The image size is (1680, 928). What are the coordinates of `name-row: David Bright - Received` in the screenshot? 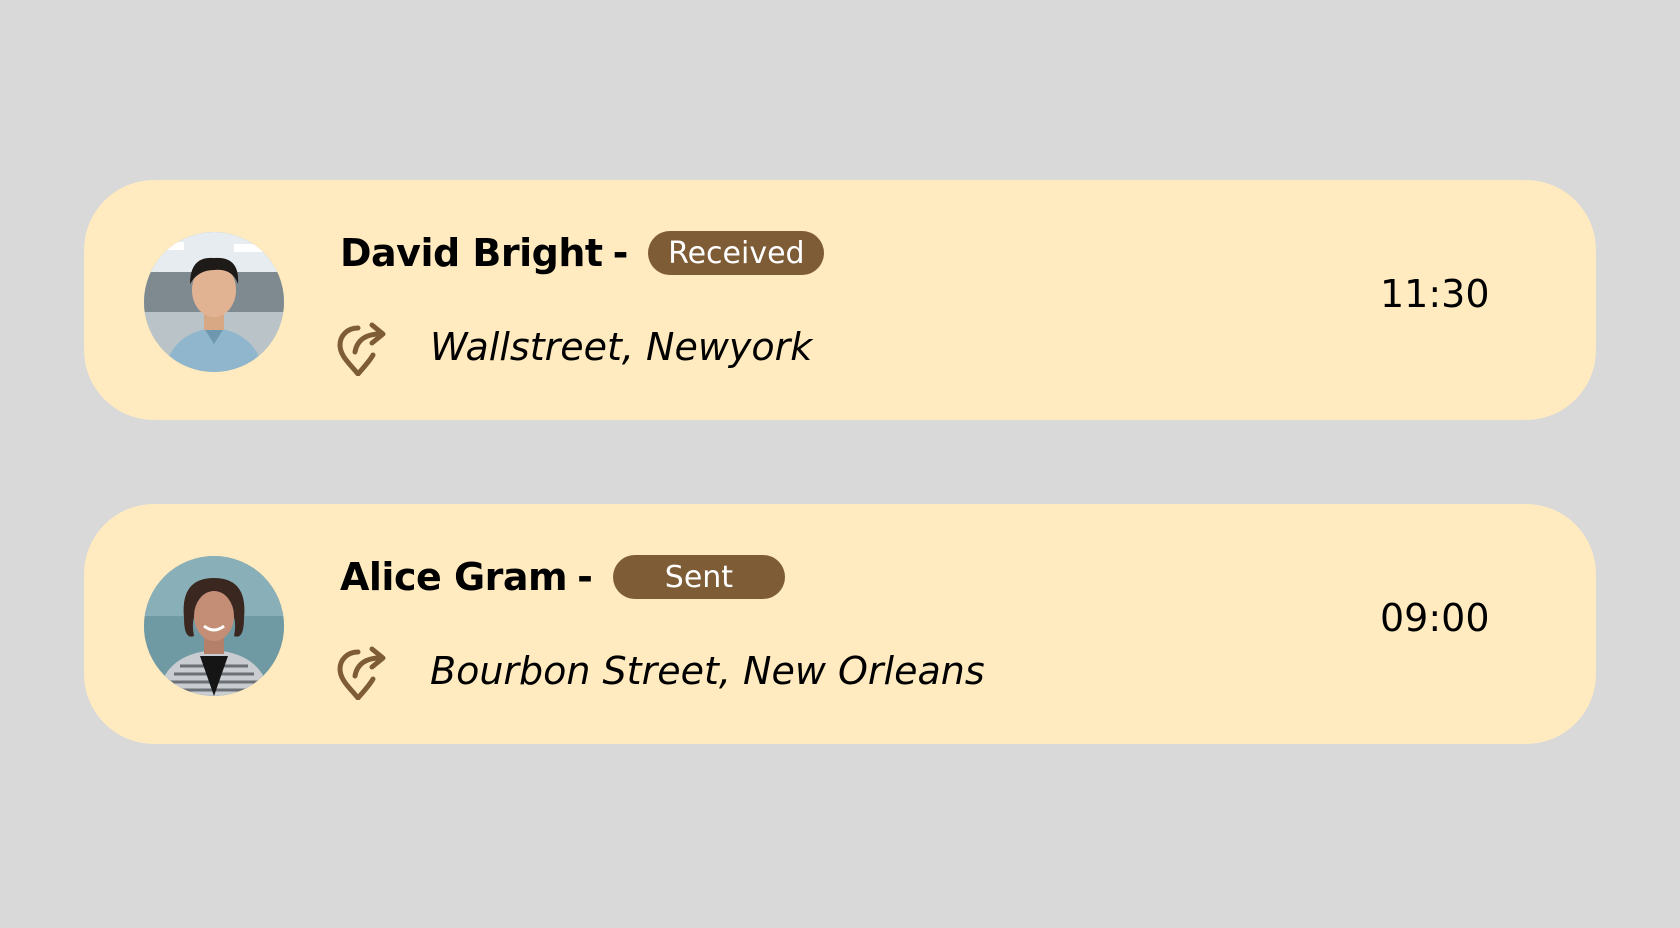 It's located at (582, 253).